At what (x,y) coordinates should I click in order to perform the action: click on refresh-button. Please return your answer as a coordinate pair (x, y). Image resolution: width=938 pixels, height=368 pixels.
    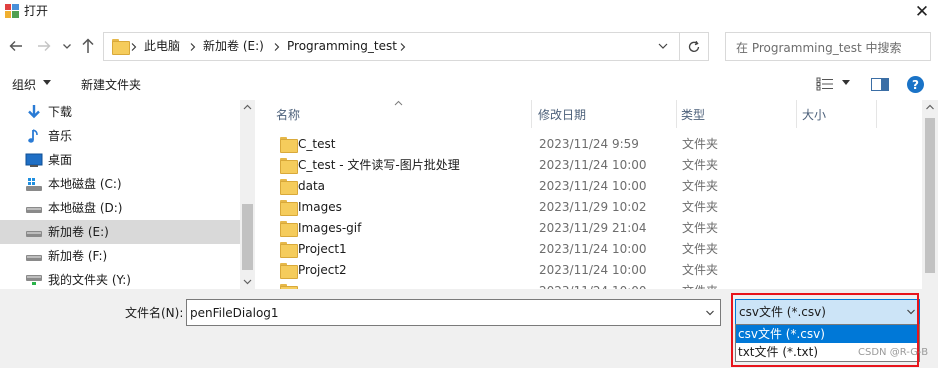
    Looking at the image, I should click on (694, 46).